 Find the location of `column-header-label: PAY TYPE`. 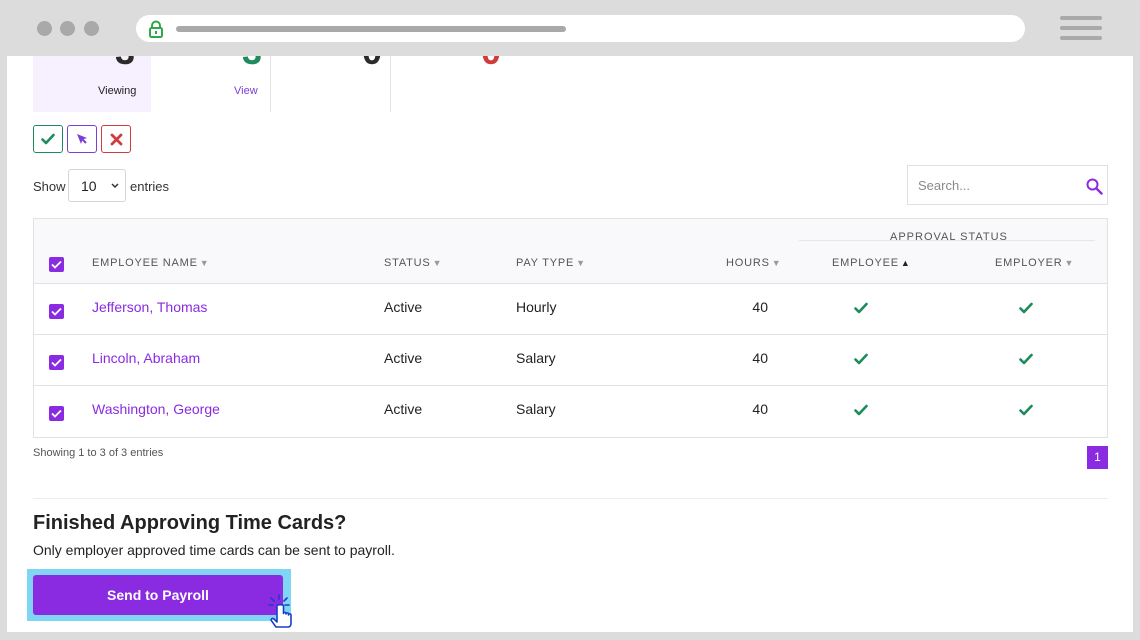

column-header-label: PAY TYPE is located at coordinates (545, 263).